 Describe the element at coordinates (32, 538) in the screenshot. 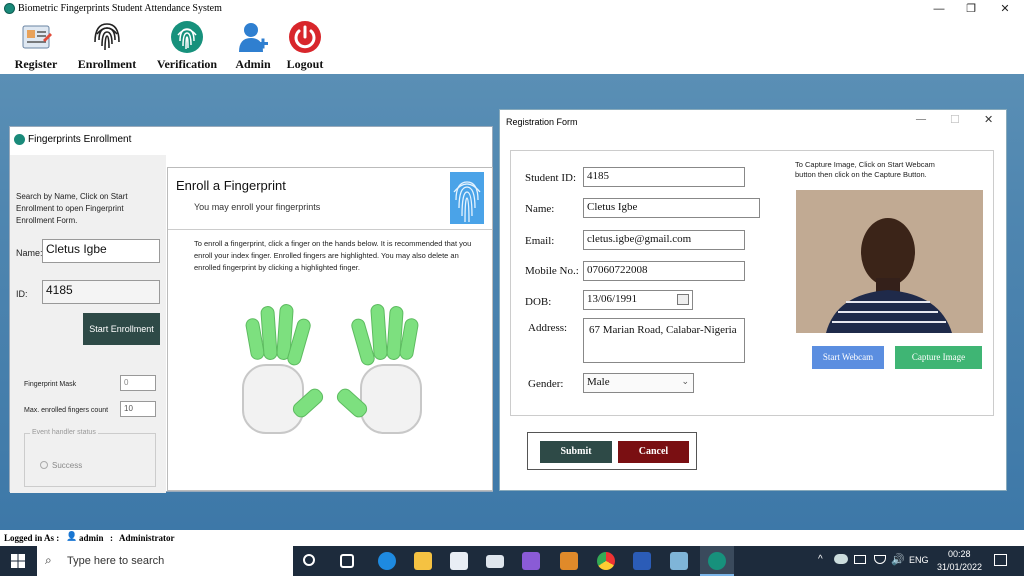

I see `logged-in-label: Logged in As :` at that location.